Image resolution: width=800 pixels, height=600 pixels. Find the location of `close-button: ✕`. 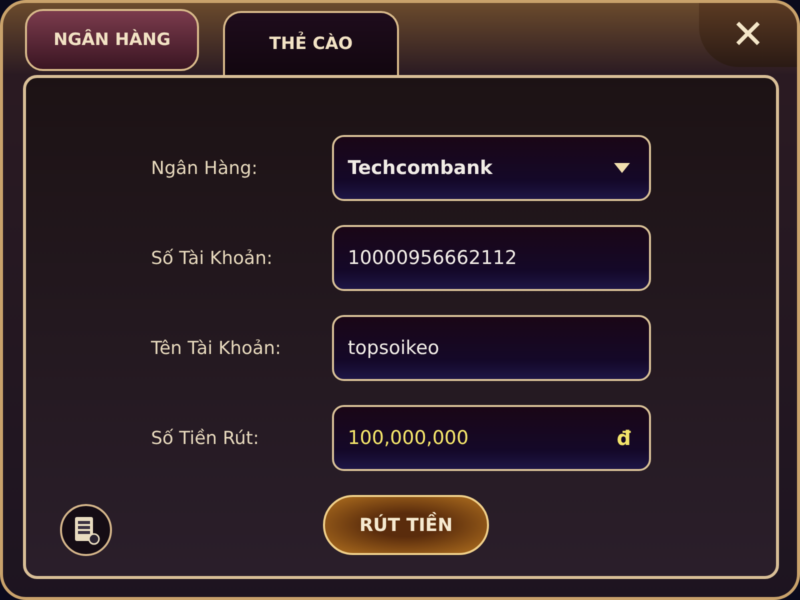

close-button: ✕ is located at coordinates (748, 35).